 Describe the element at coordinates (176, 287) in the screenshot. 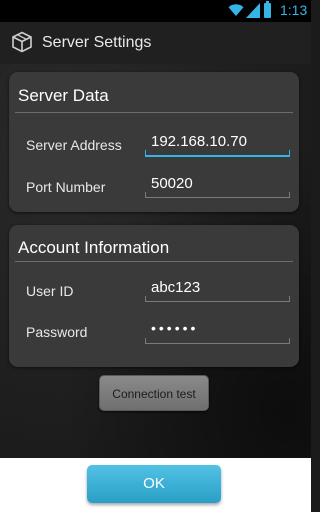

I see `user-id-value: abc123` at that location.